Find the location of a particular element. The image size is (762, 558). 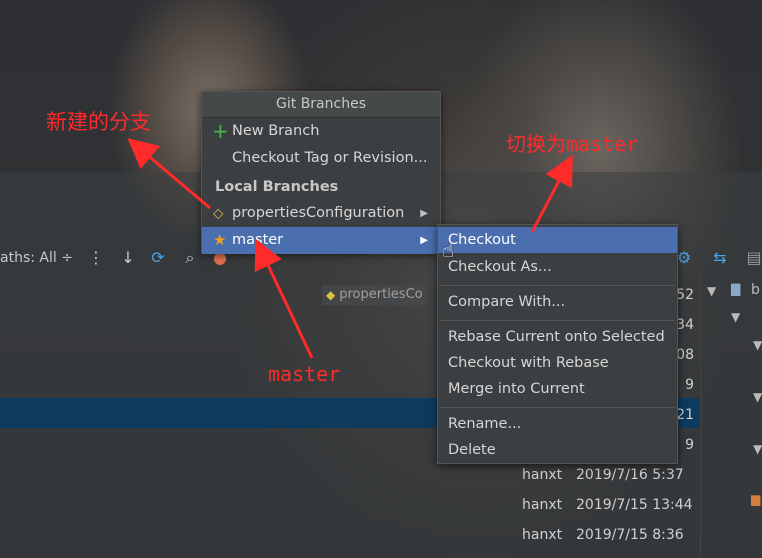

annotation-switch-master-text: 切换为master is located at coordinates (572, 144).